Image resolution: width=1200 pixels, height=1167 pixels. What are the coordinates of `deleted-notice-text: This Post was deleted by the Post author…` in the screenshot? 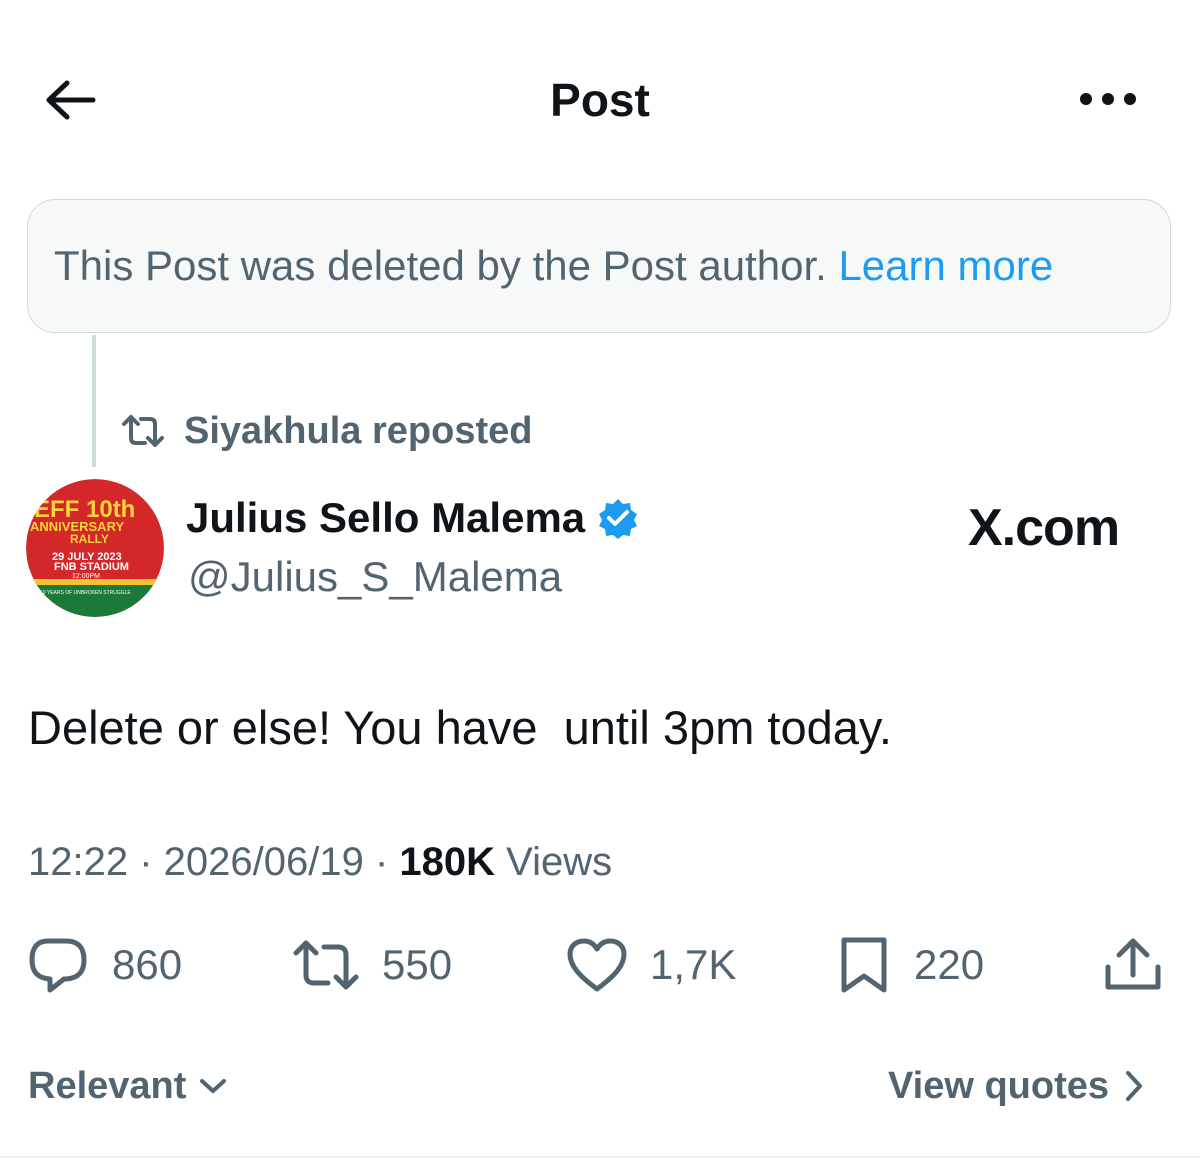 It's located at (440, 265).